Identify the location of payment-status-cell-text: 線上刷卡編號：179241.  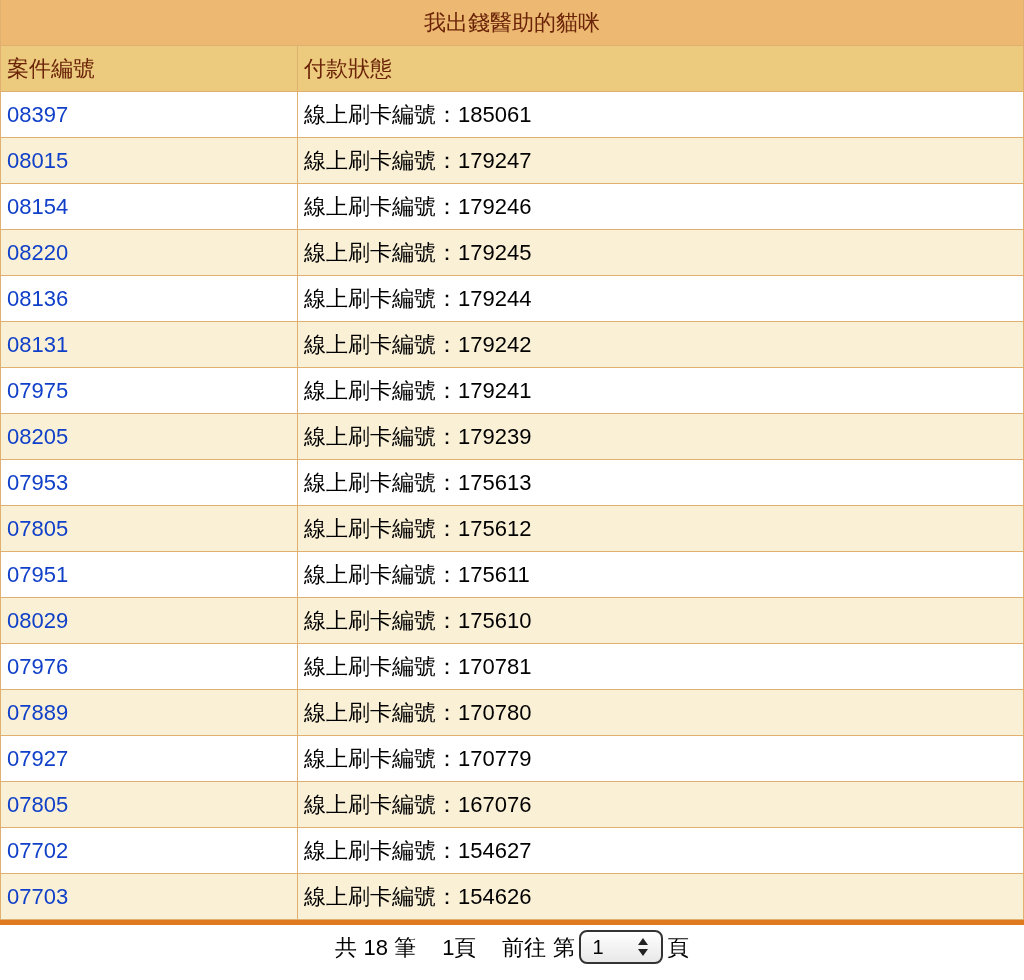
(418, 391).